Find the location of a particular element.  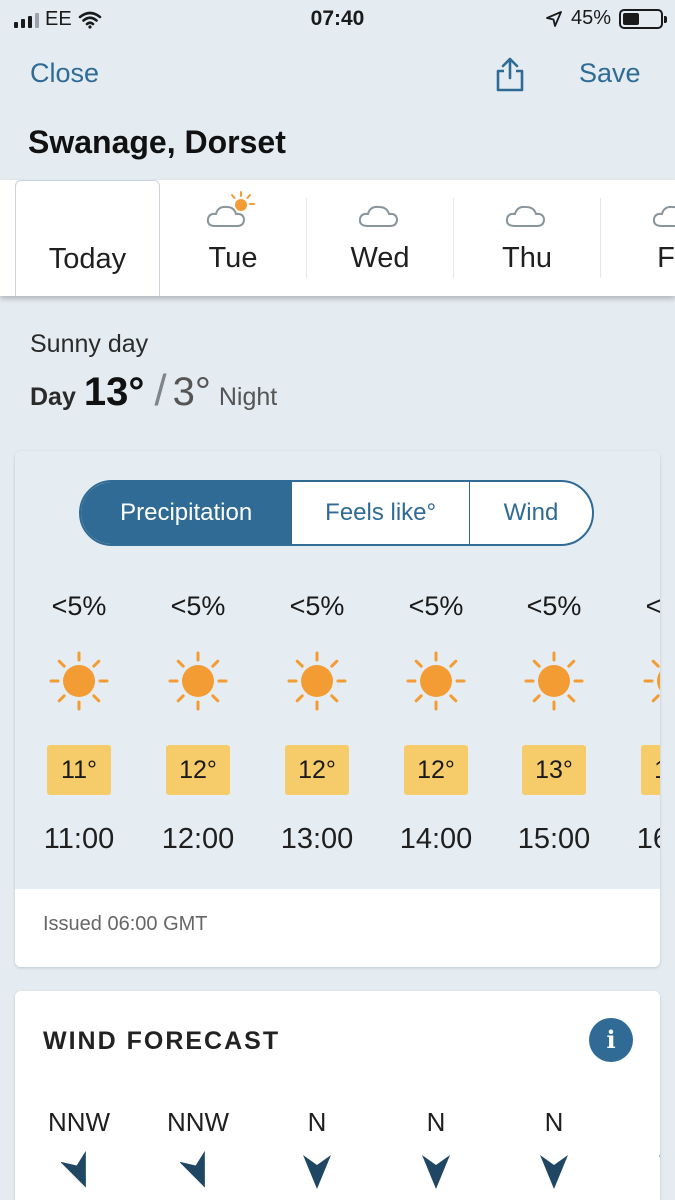

tab-label: Today is located at coordinates (87, 259).